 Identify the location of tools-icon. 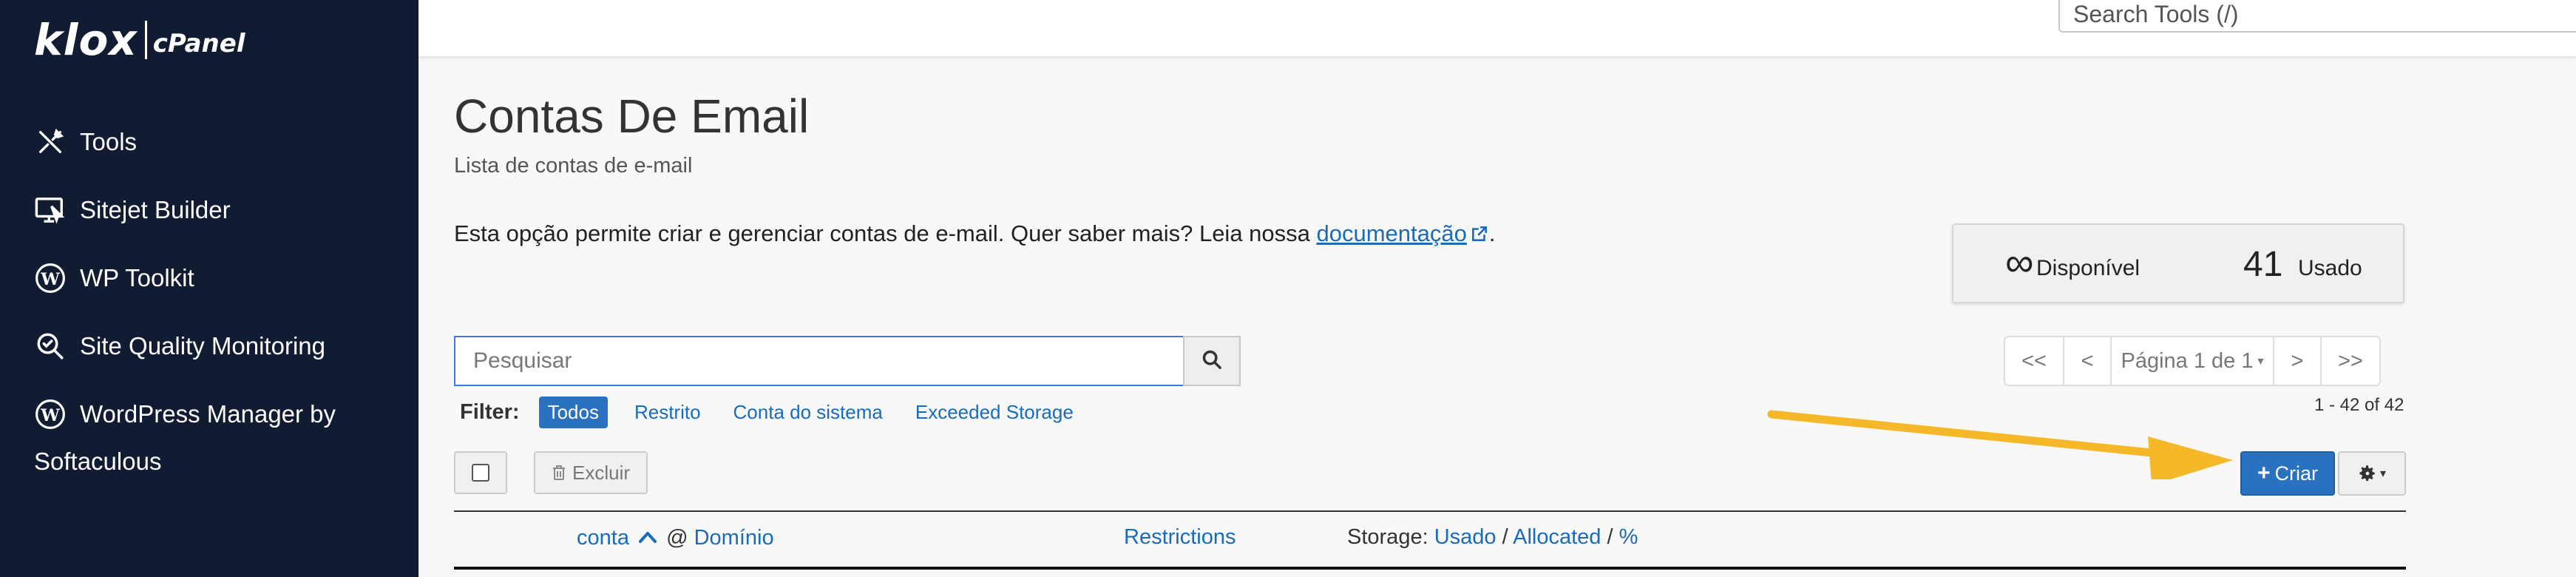
(50, 142).